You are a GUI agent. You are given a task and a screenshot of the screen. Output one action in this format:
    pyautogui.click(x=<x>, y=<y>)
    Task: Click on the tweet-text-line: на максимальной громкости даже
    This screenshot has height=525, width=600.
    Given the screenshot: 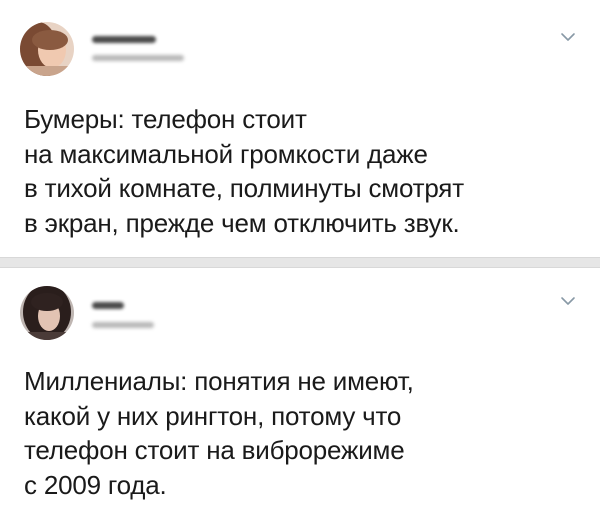 What is the action you would take?
    pyautogui.click(x=226, y=153)
    